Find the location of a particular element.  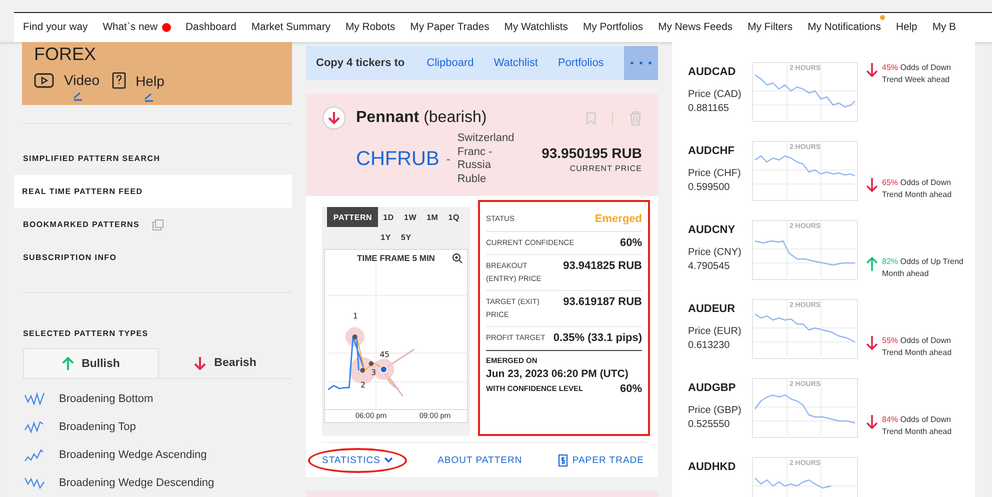

point-label: 5 is located at coordinates (387, 355).